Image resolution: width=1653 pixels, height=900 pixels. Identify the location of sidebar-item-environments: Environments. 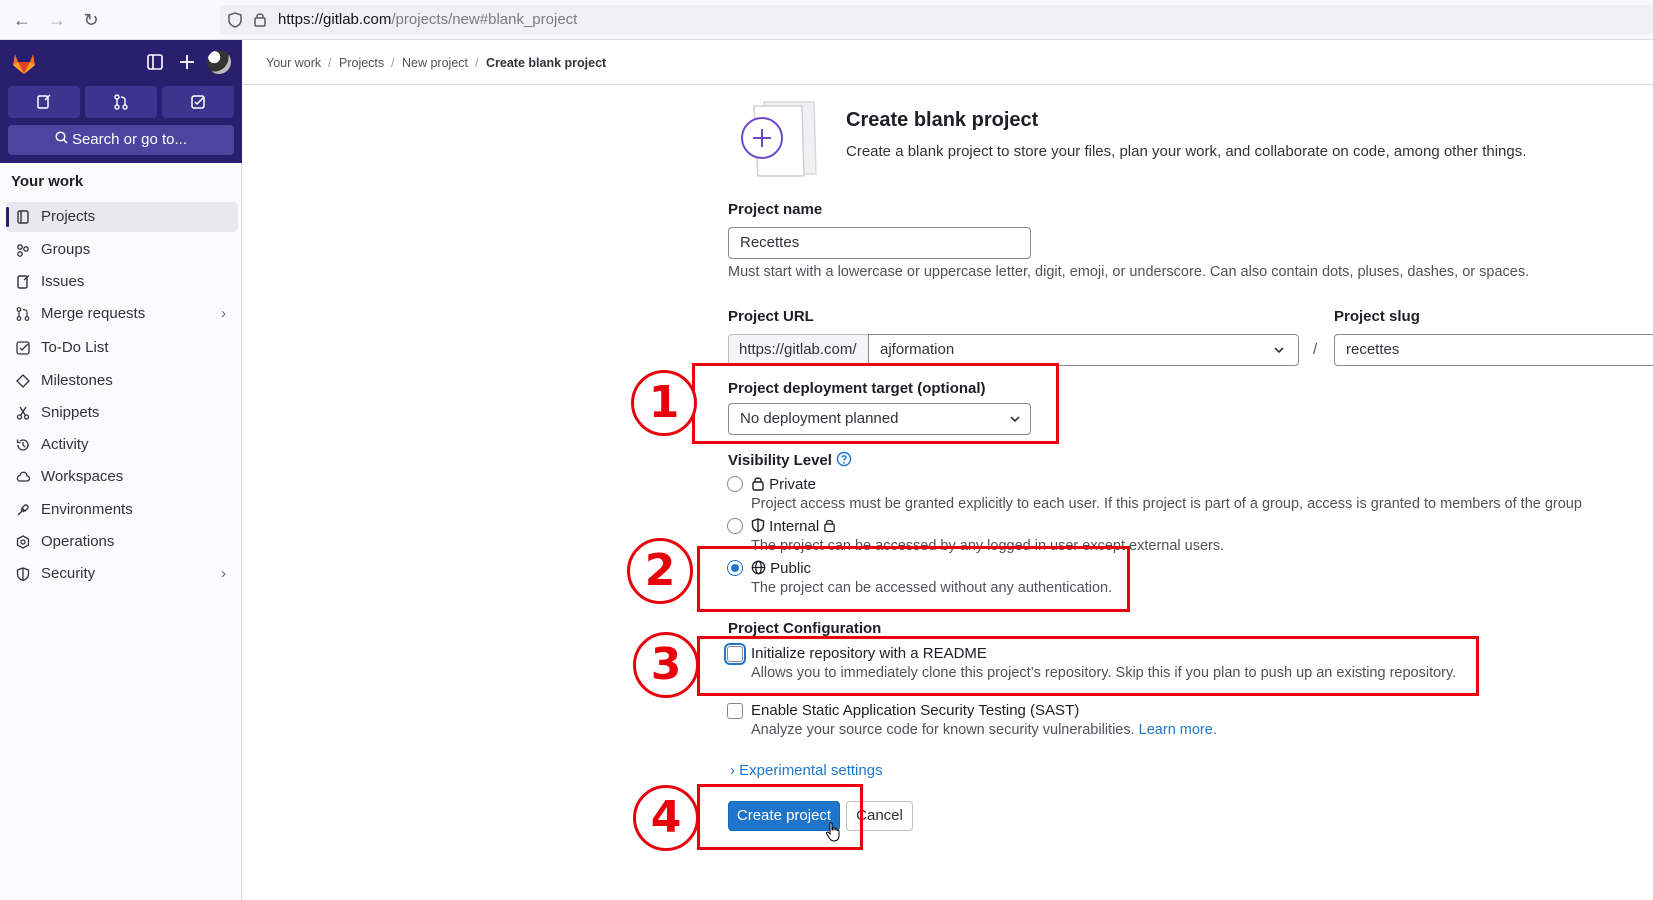
(122, 510).